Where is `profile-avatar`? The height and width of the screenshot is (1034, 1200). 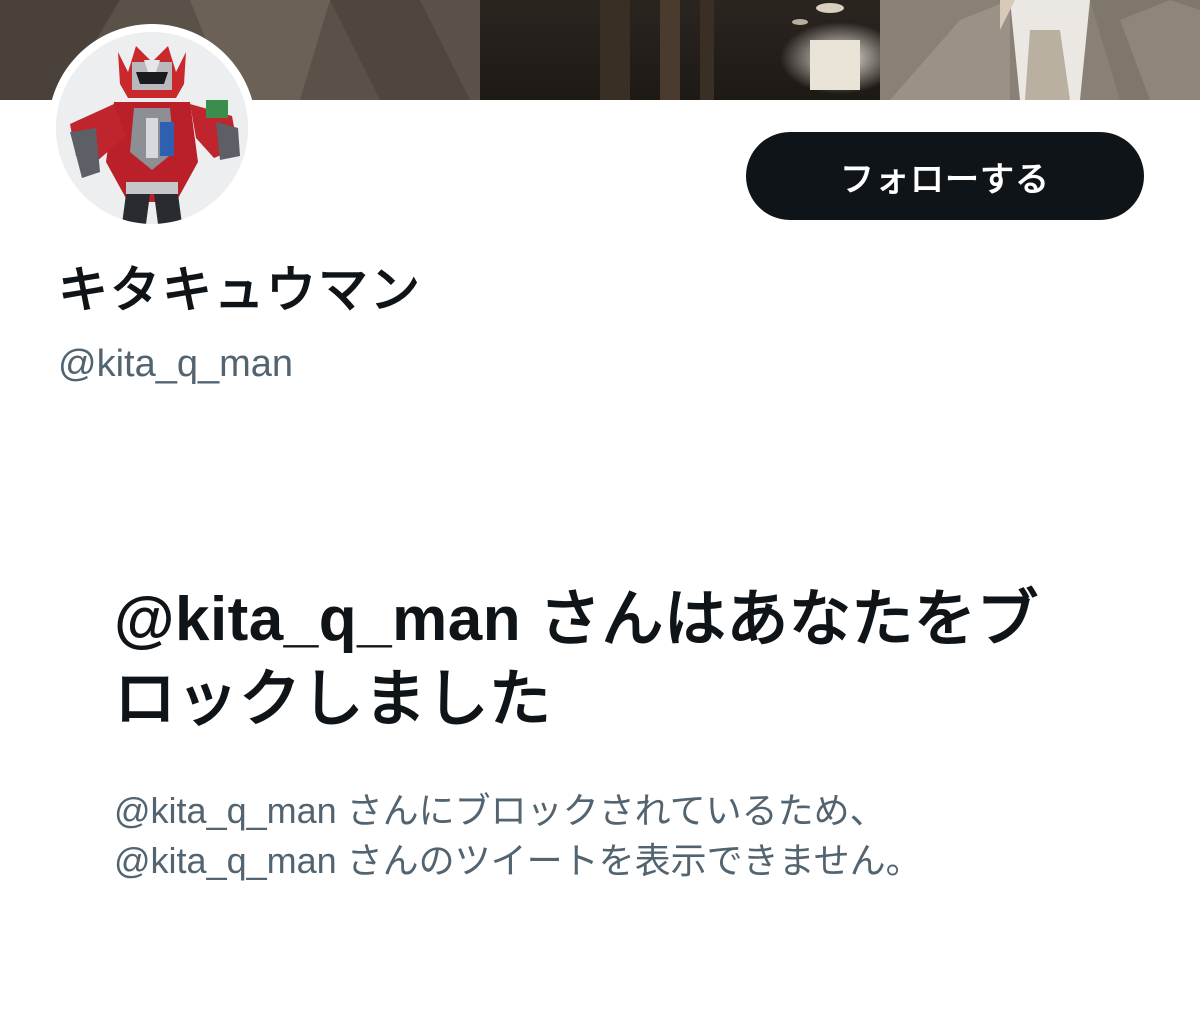
profile-avatar is located at coordinates (152, 128).